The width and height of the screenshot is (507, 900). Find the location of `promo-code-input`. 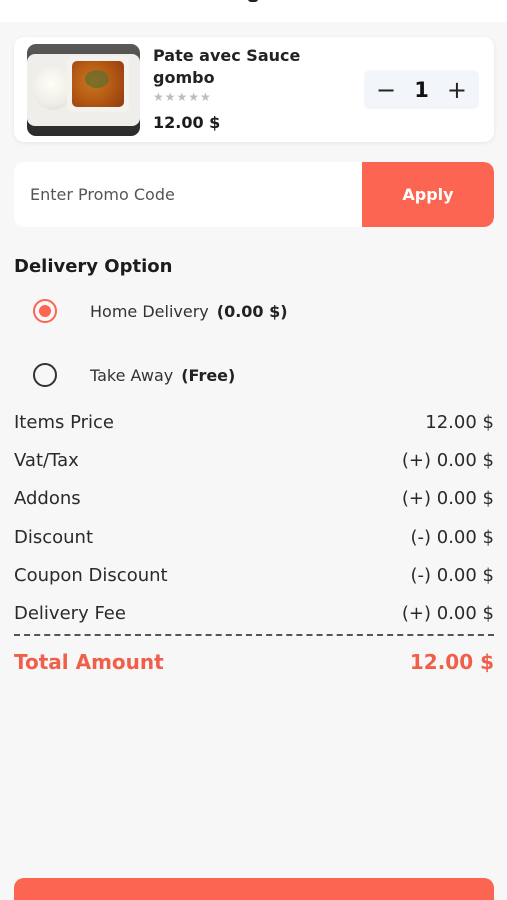

promo-code-input is located at coordinates (188, 194).